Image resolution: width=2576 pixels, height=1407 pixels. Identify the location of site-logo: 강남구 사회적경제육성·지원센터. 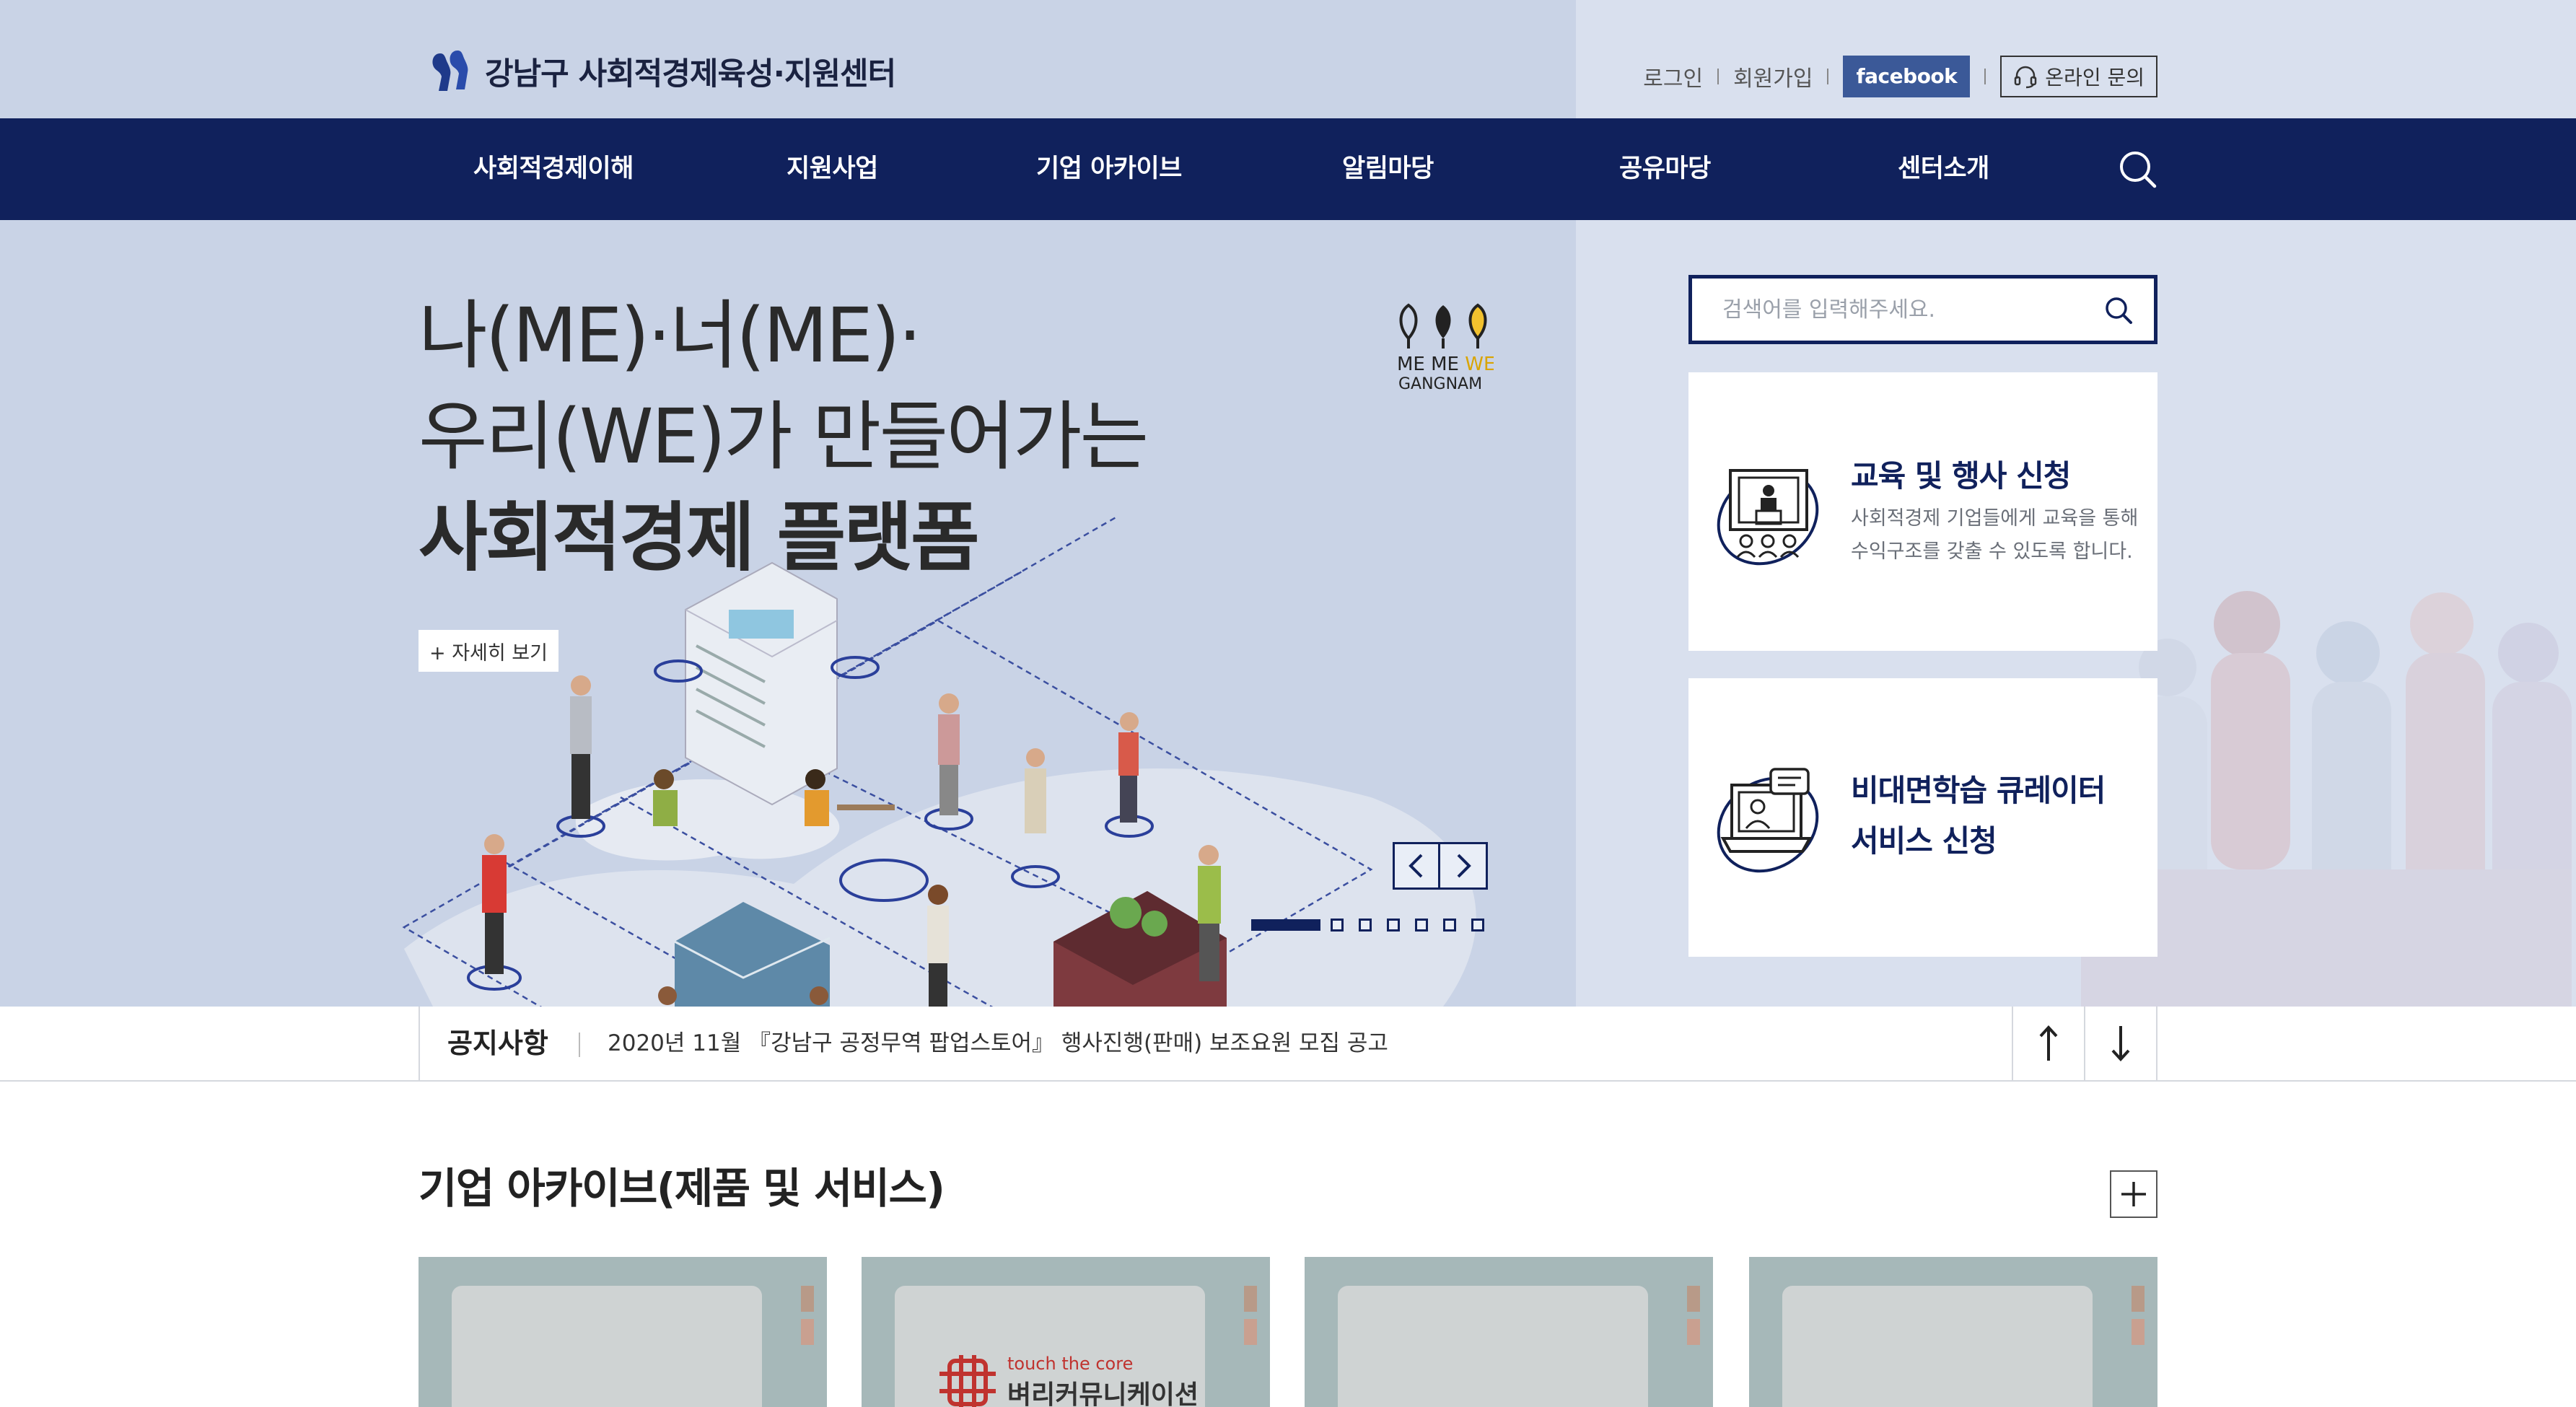
(663, 71).